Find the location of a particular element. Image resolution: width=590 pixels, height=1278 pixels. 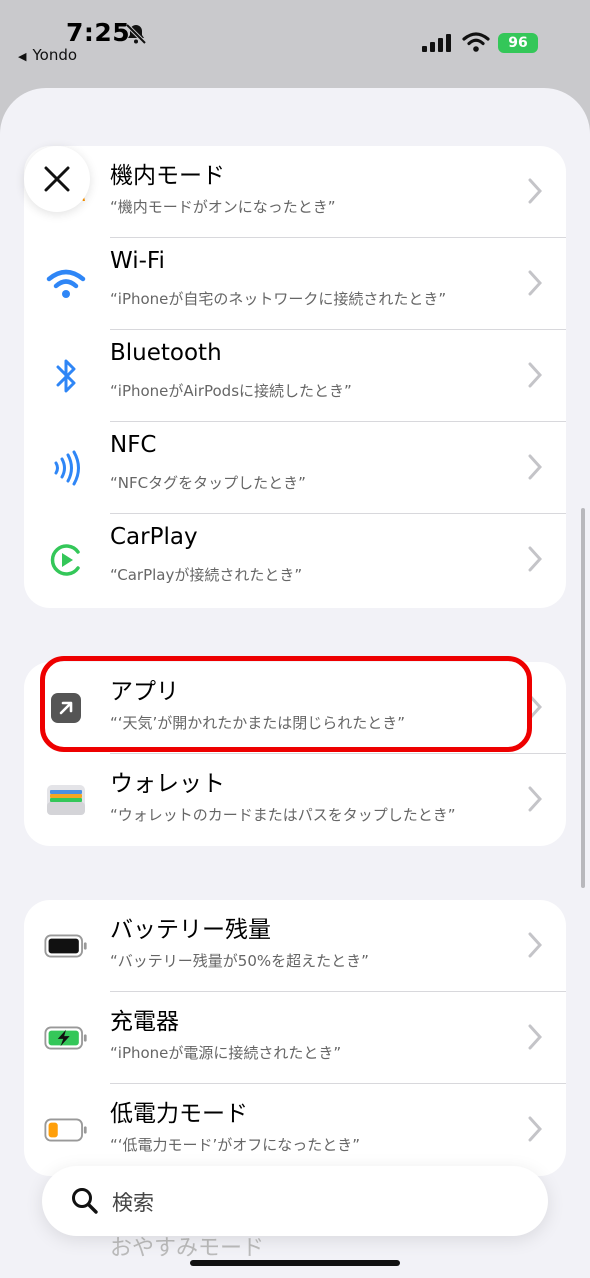

bluetooth-icon is located at coordinates (66, 376).